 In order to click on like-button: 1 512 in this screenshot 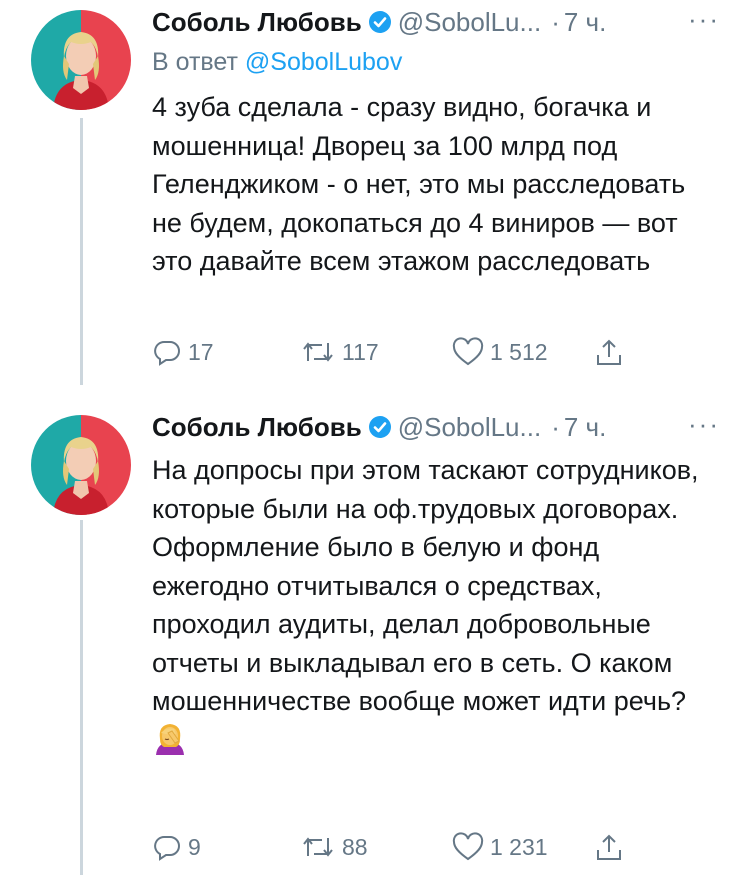, I will do `click(500, 352)`.